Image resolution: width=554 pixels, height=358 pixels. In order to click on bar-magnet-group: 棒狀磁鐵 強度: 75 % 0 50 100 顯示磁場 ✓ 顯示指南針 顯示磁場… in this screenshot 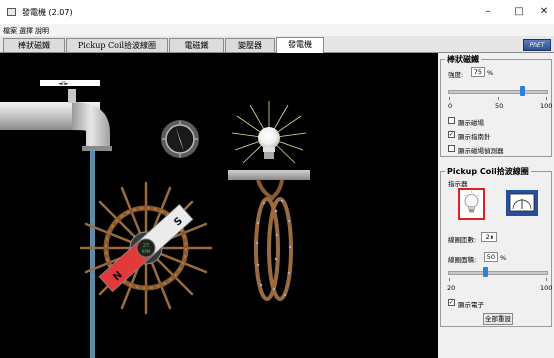, I will do `click(496, 105)`.